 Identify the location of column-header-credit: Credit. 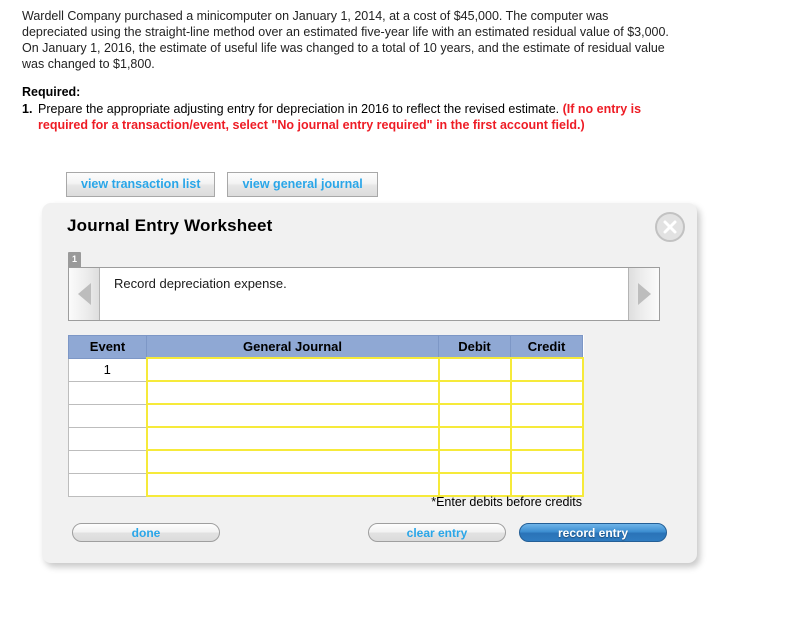
(546, 347).